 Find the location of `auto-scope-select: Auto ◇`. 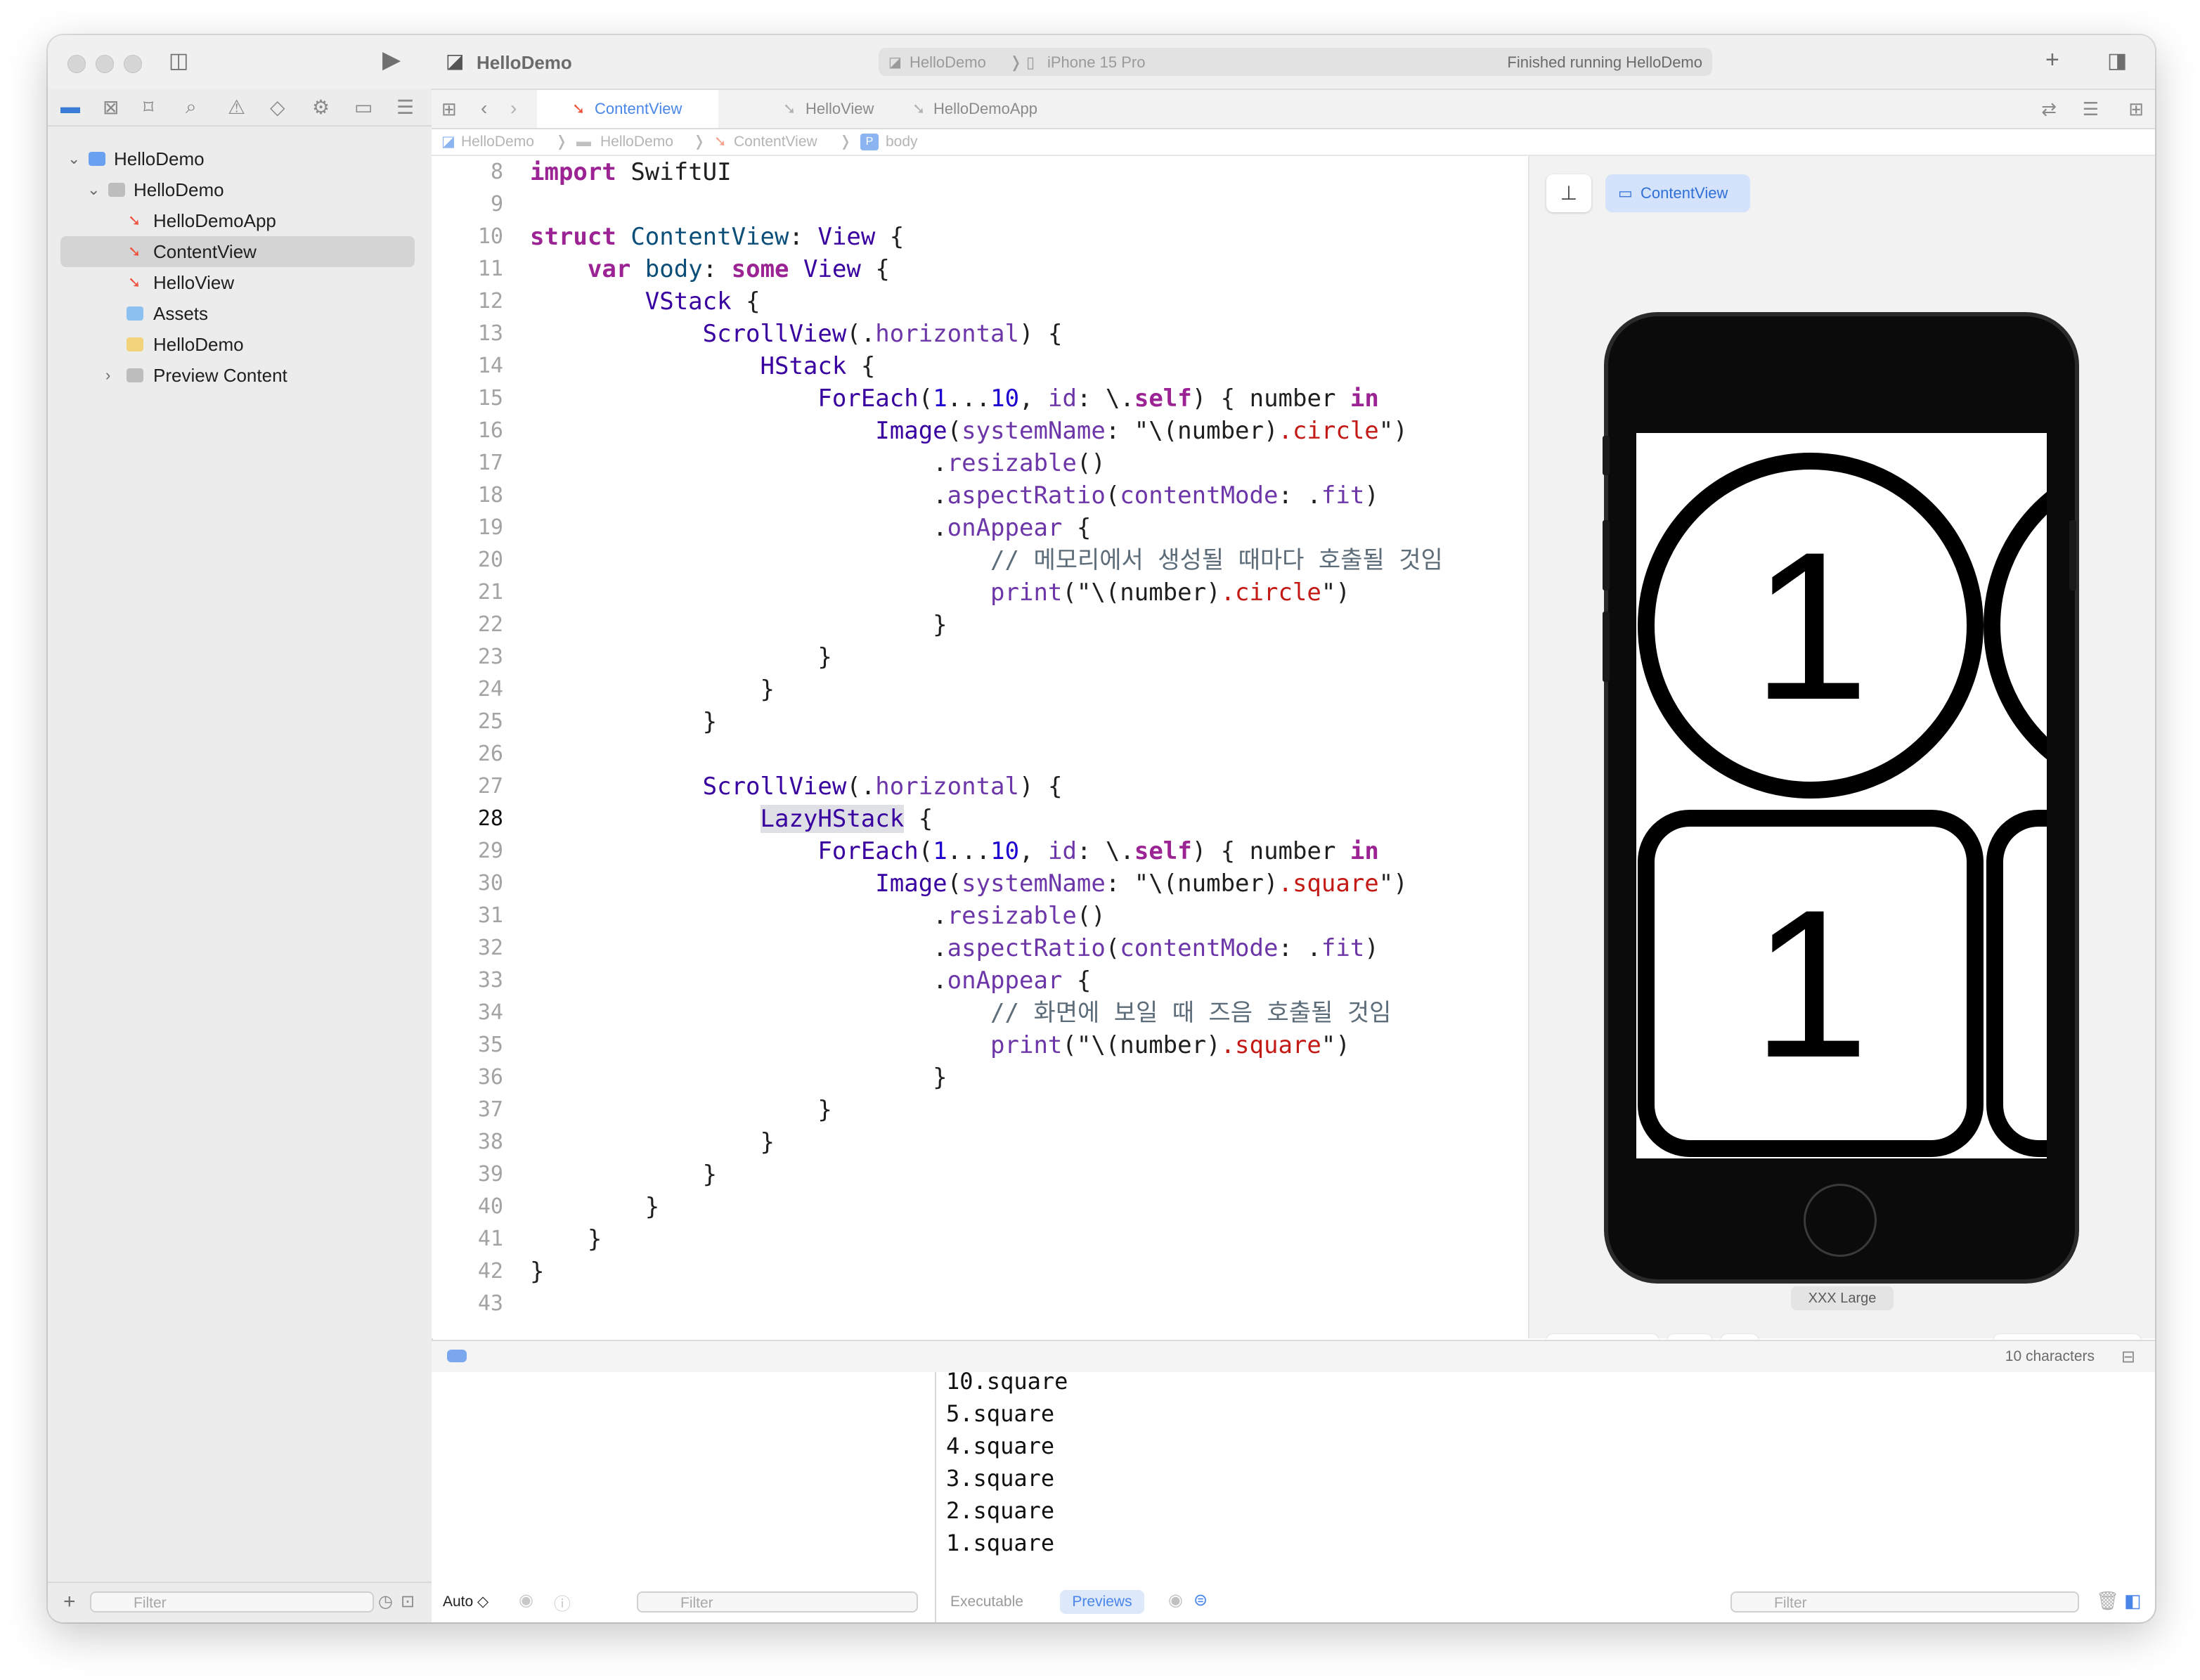

auto-scope-select: Auto ◇ is located at coordinates (465, 1601).